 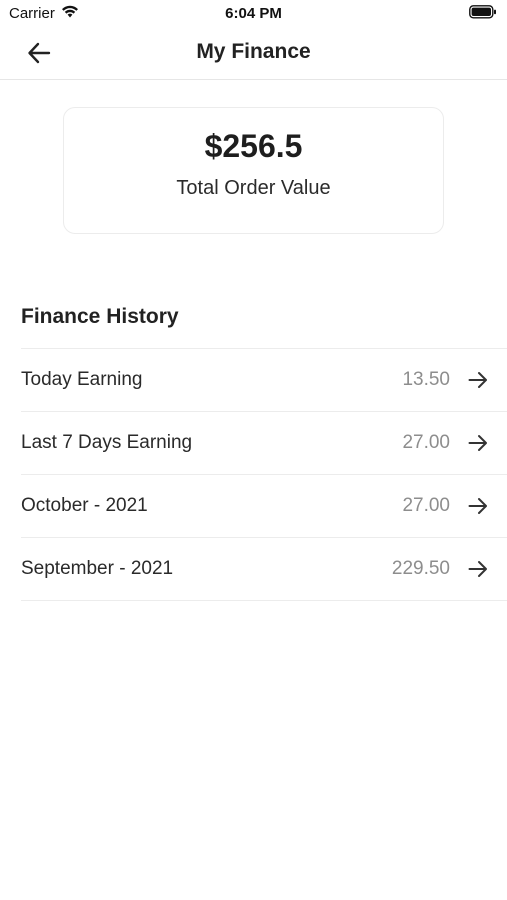 I want to click on total-order-label: Total Order Value, so click(x=253, y=188).